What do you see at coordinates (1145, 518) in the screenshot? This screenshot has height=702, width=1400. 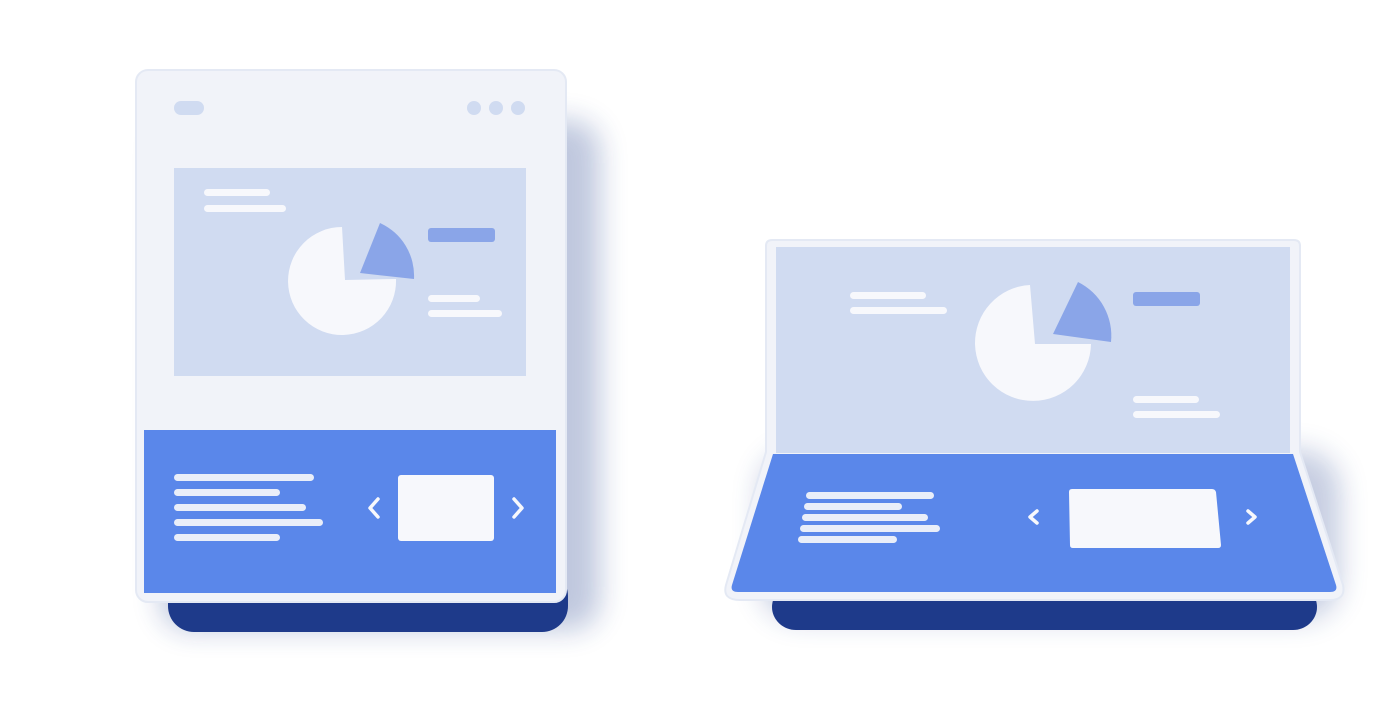 I see `laptop-carousel-card` at bounding box center [1145, 518].